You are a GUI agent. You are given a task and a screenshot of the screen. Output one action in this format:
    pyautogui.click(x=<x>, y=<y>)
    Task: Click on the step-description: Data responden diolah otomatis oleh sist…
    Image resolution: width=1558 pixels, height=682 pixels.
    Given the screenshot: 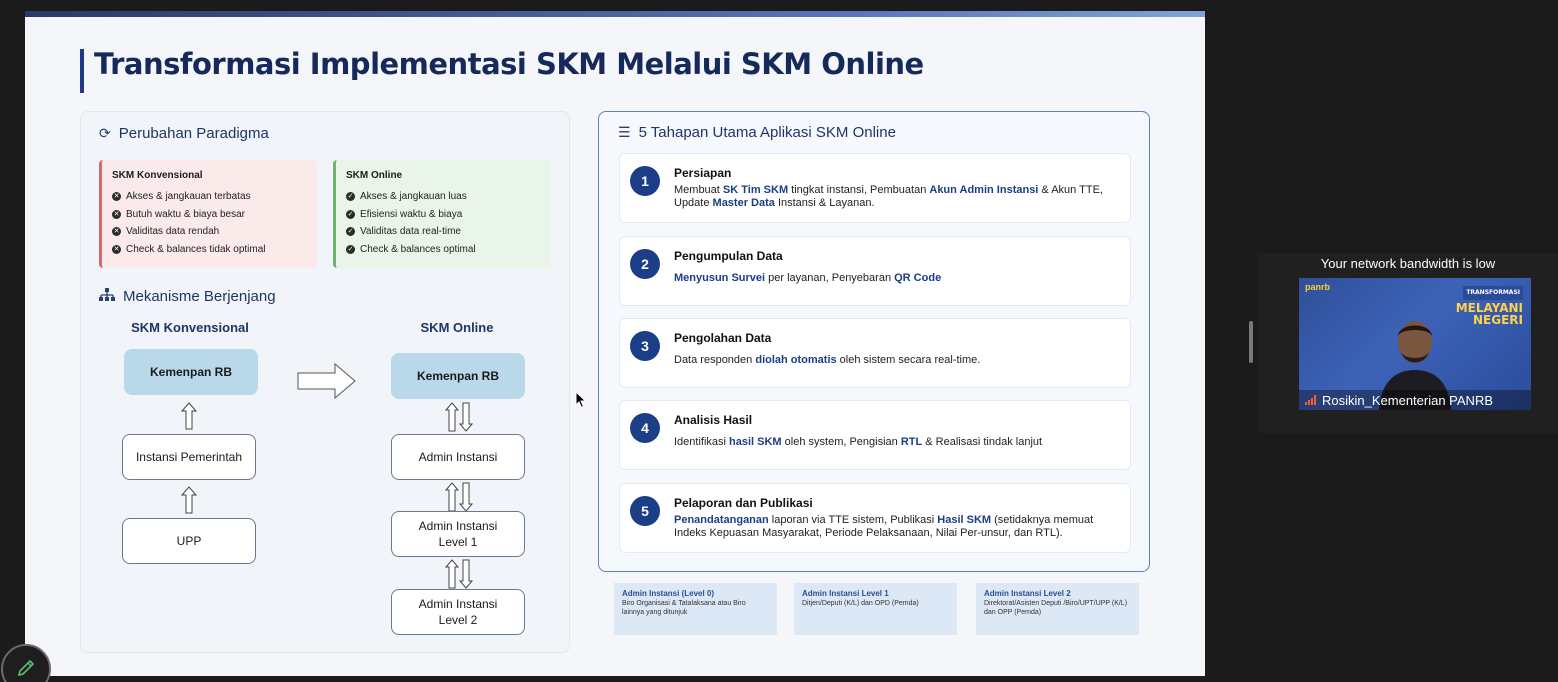 What is the action you would take?
    pyautogui.click(x=827, y=360)
    